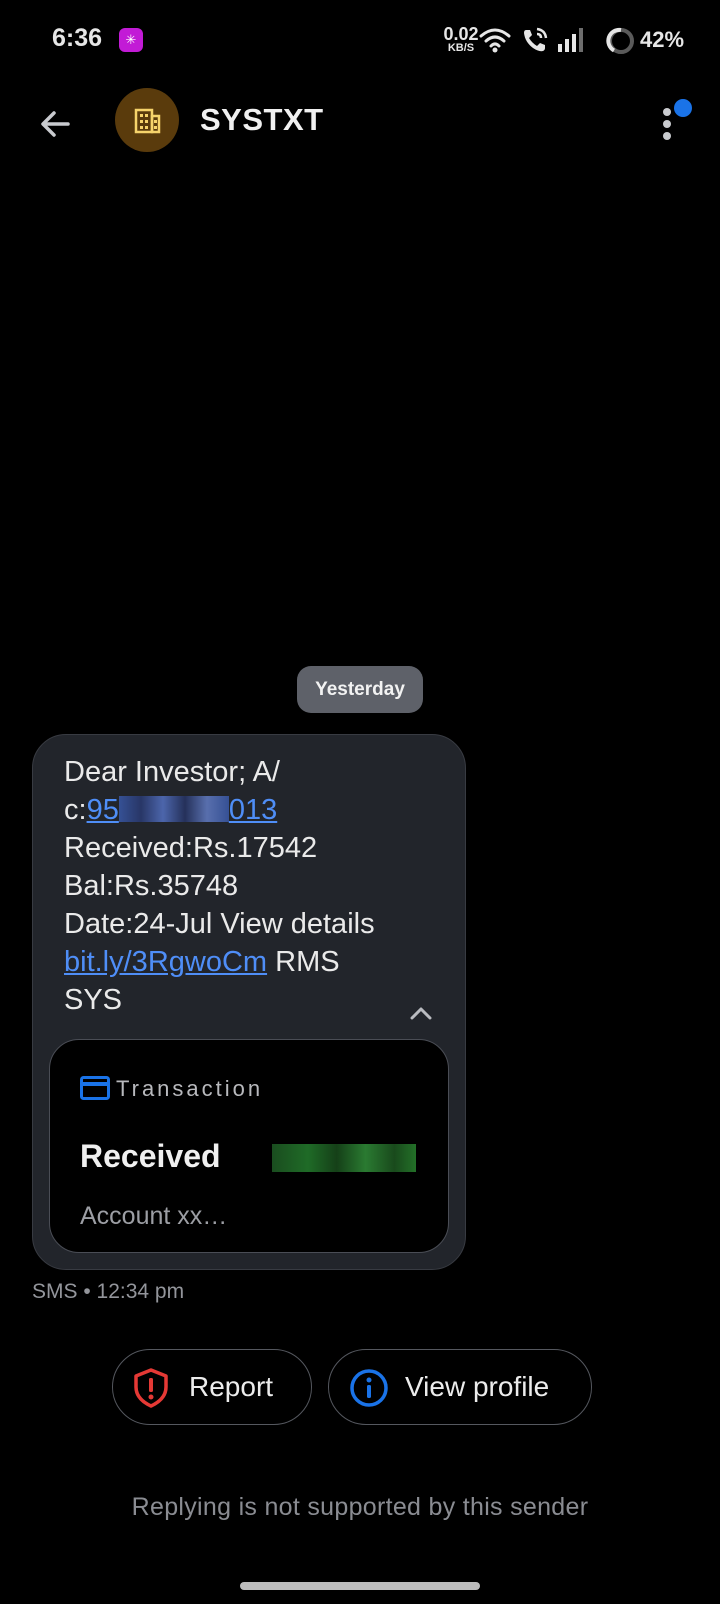 This screenshot has height=1604, width=720. Describe the element at coordinates (93, 1000) in the screenshot. I see `message-line: SYS` at that location.